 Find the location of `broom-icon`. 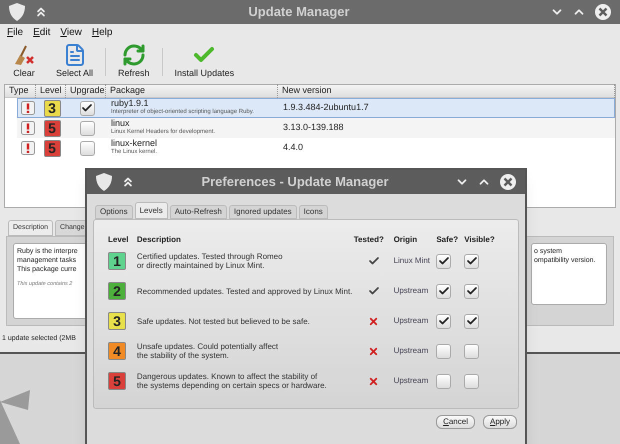

broom-icon is located at coordinates (24, 54).